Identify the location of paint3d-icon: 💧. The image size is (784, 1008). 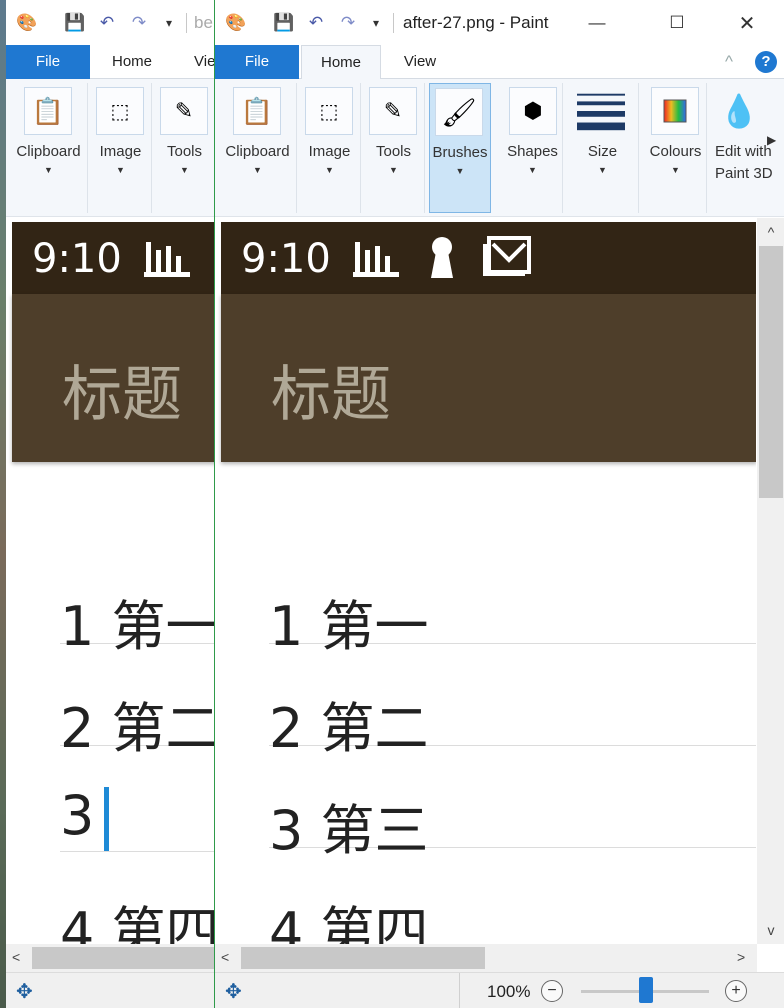
(739, 111).